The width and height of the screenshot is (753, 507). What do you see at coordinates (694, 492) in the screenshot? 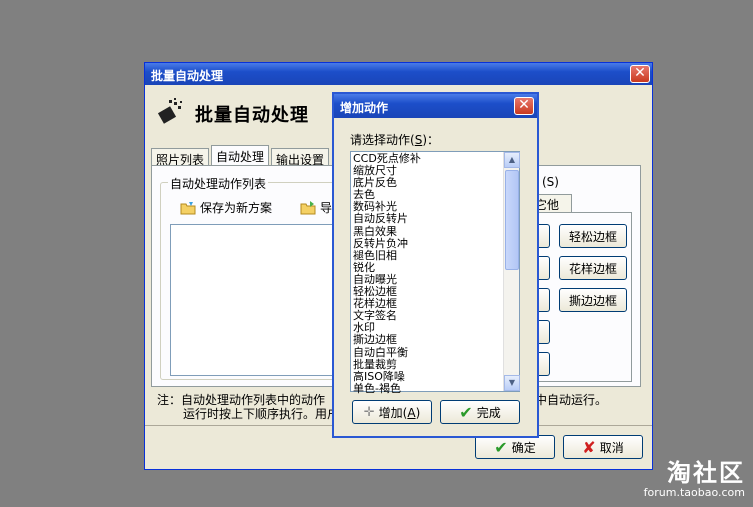
I see `watermark-url: forum.taobao.com` at bounding box center [694, 492].